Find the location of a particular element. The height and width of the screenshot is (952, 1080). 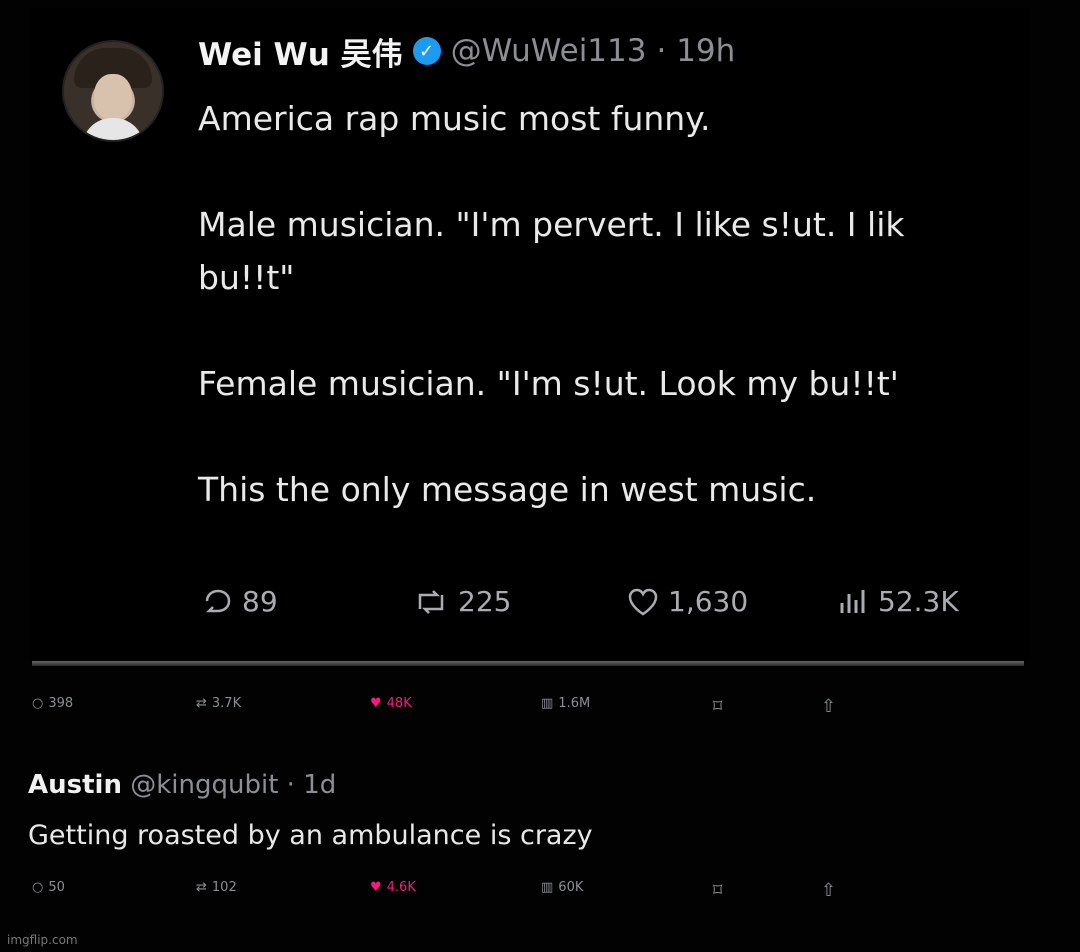

verified-check-icon: ✓ is located at coordinates (426, 51).